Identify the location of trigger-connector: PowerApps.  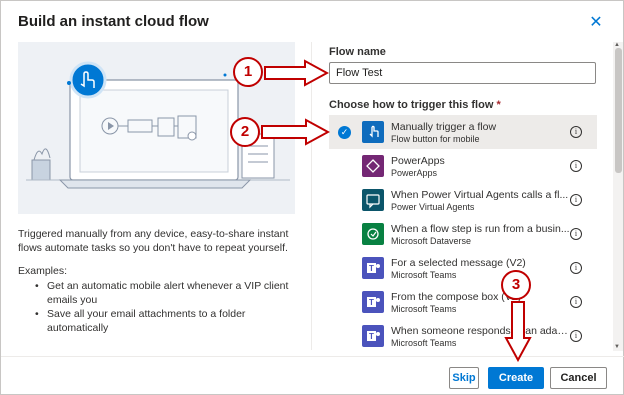
(414, 173).